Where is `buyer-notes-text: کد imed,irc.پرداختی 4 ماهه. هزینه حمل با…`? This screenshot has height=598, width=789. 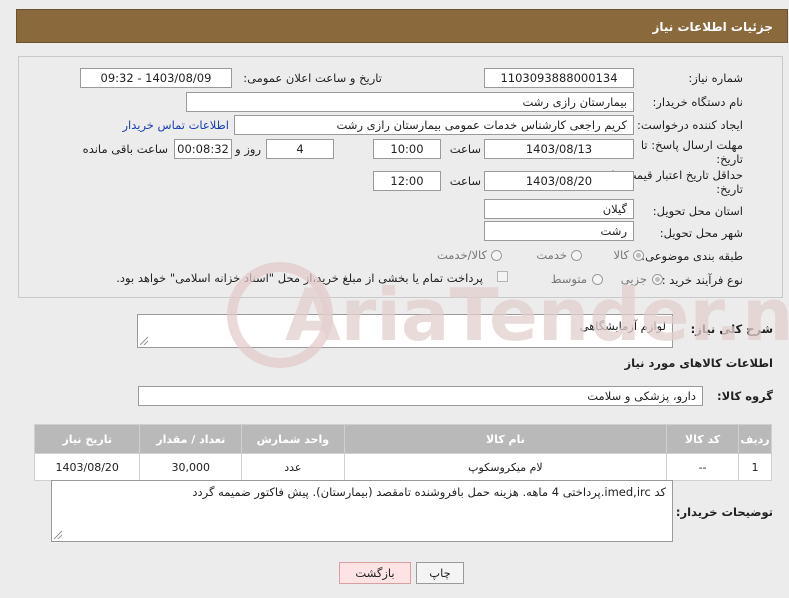
buyer-notes-text: کد imed,irc.پرداختی 4 ماهه. هزینه حمل با… is located at coordinates (429, 492).